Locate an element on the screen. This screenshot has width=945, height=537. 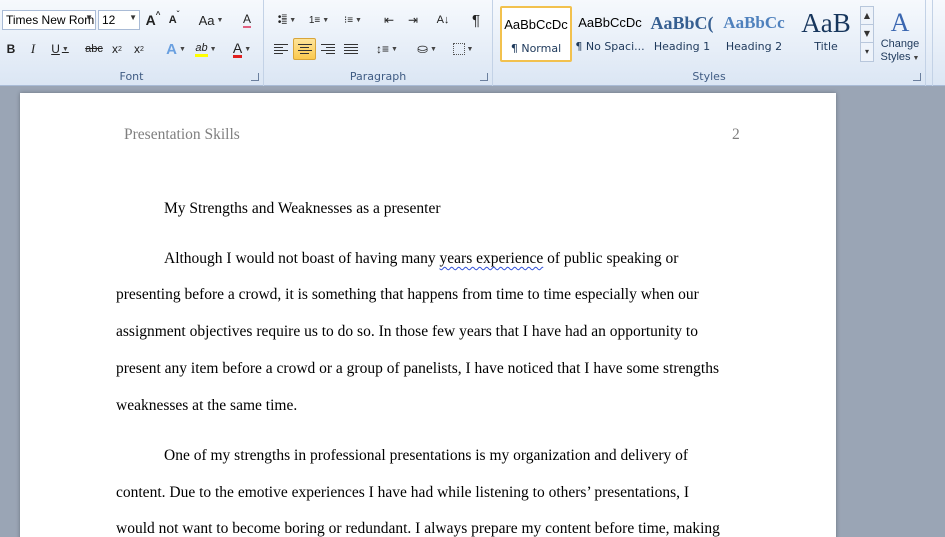
text-effects-button: A ▼ is located at coordinates (176, 49).